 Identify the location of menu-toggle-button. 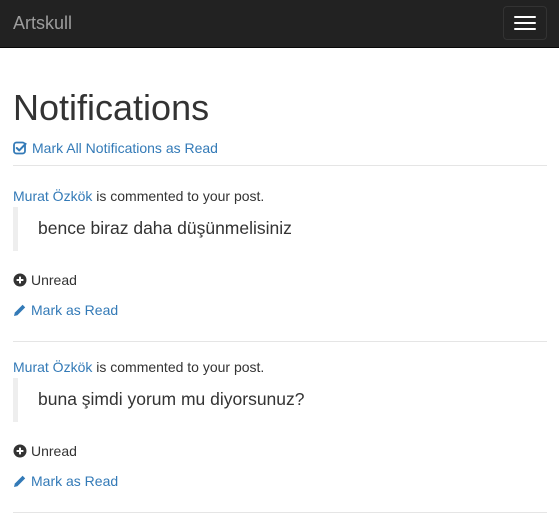
(525, 23).